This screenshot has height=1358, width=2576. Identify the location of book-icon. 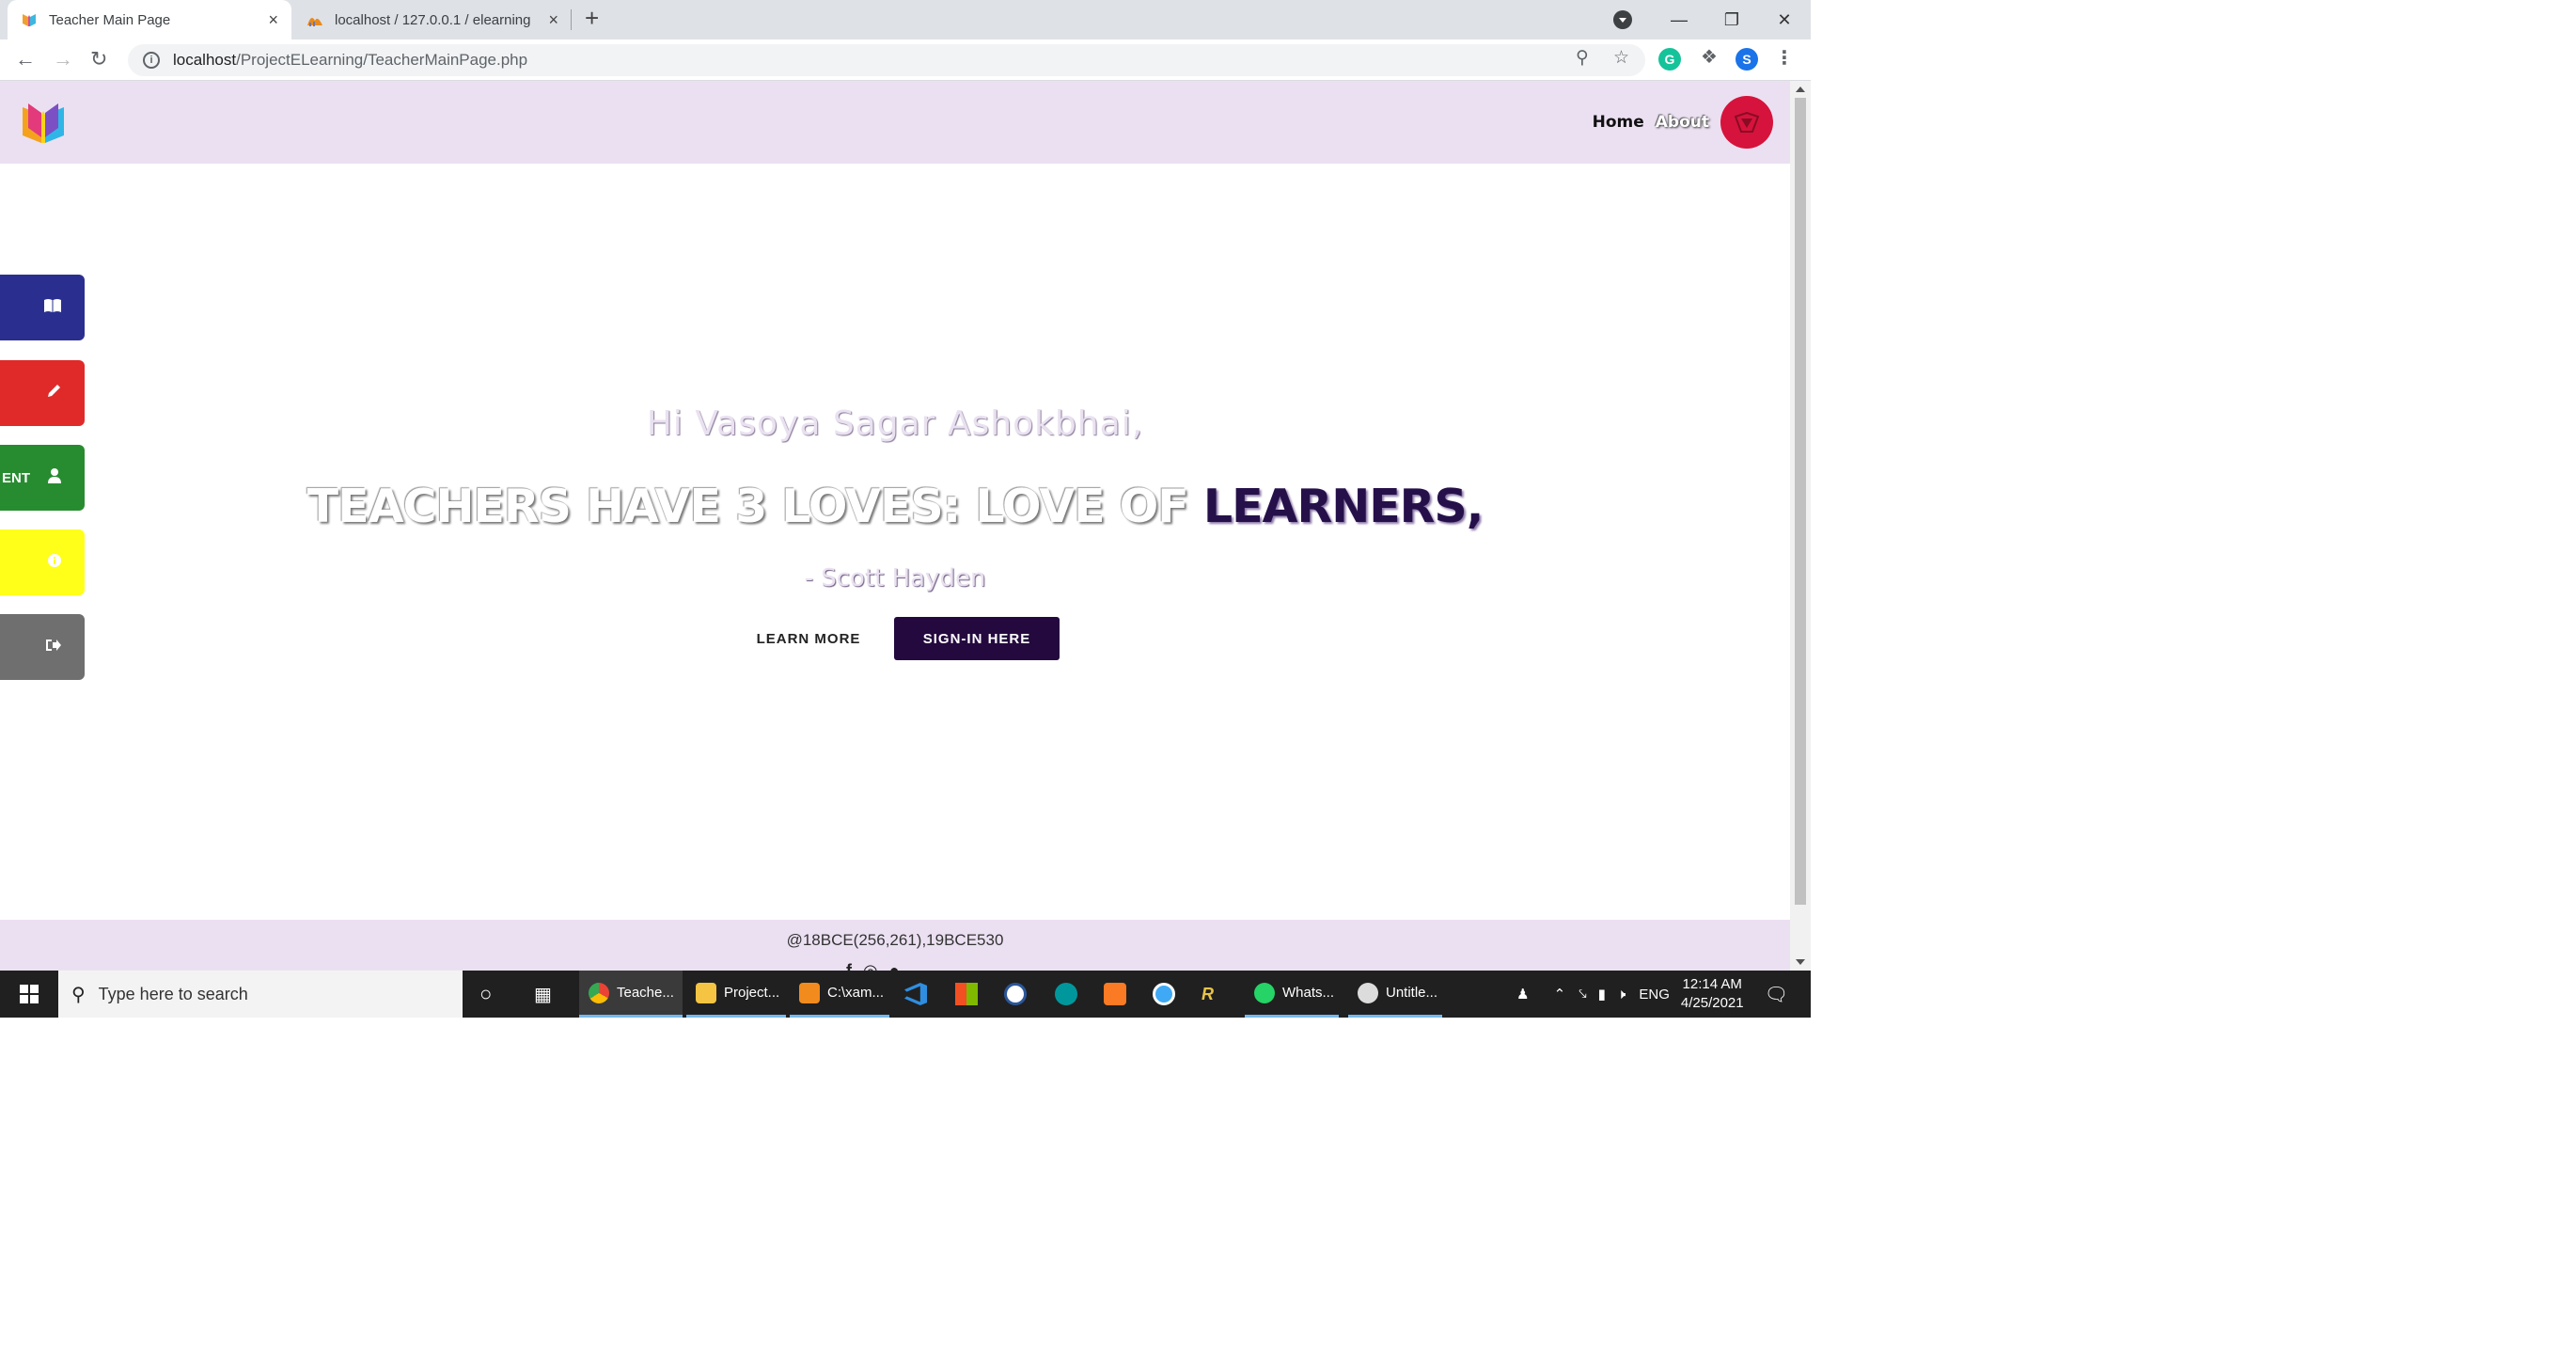
(52, 307).